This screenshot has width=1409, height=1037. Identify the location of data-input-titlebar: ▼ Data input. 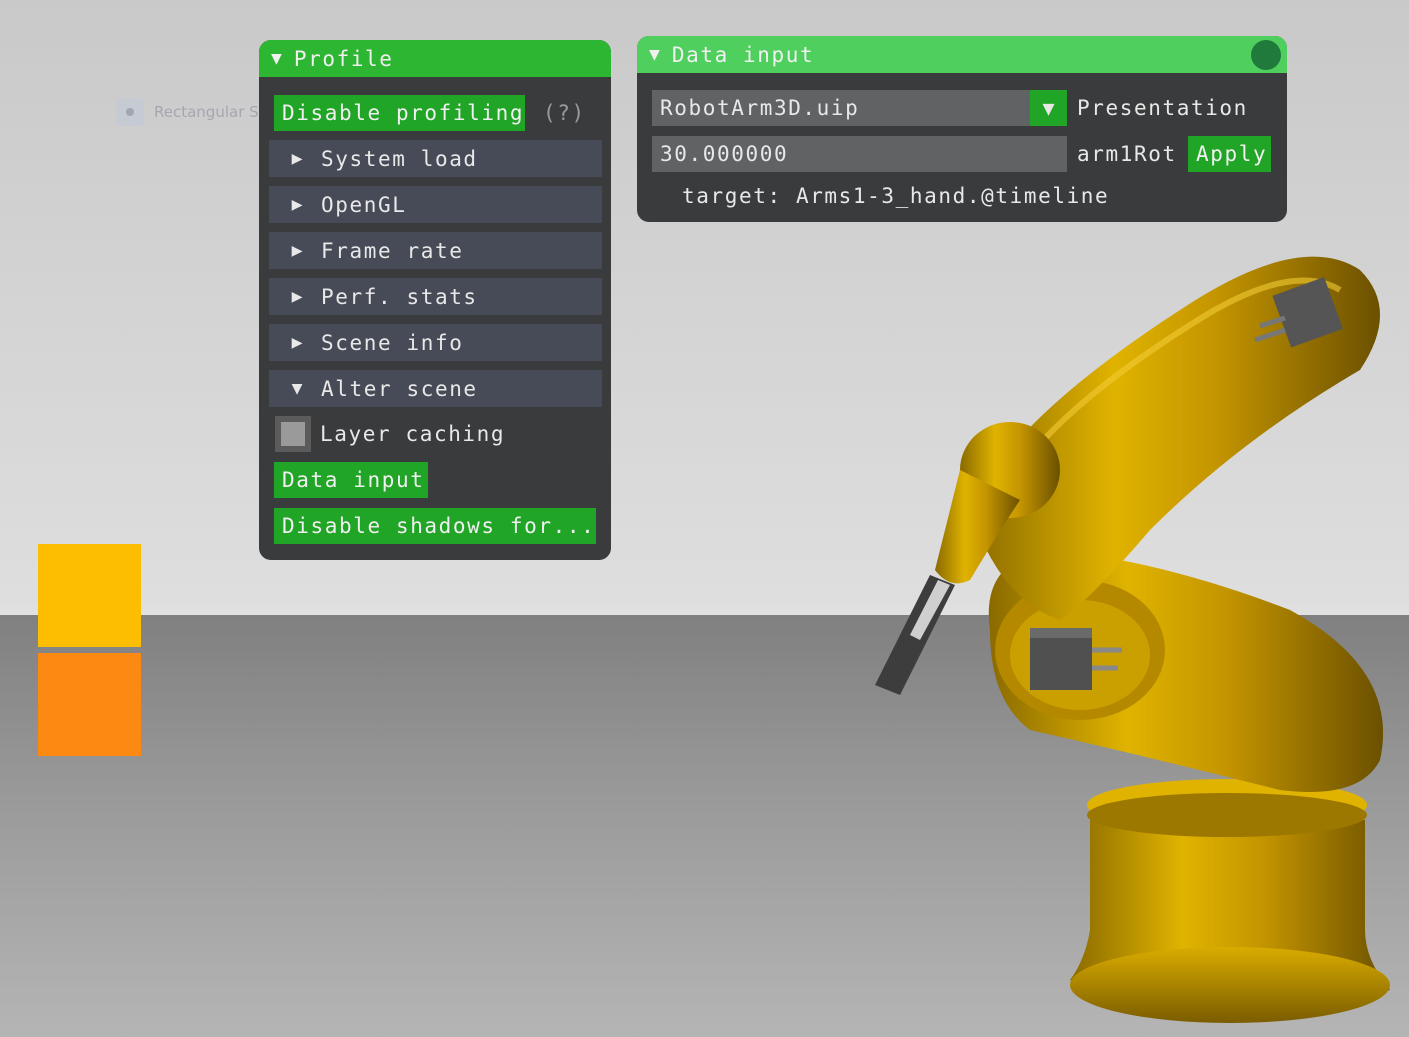
(962, 54).